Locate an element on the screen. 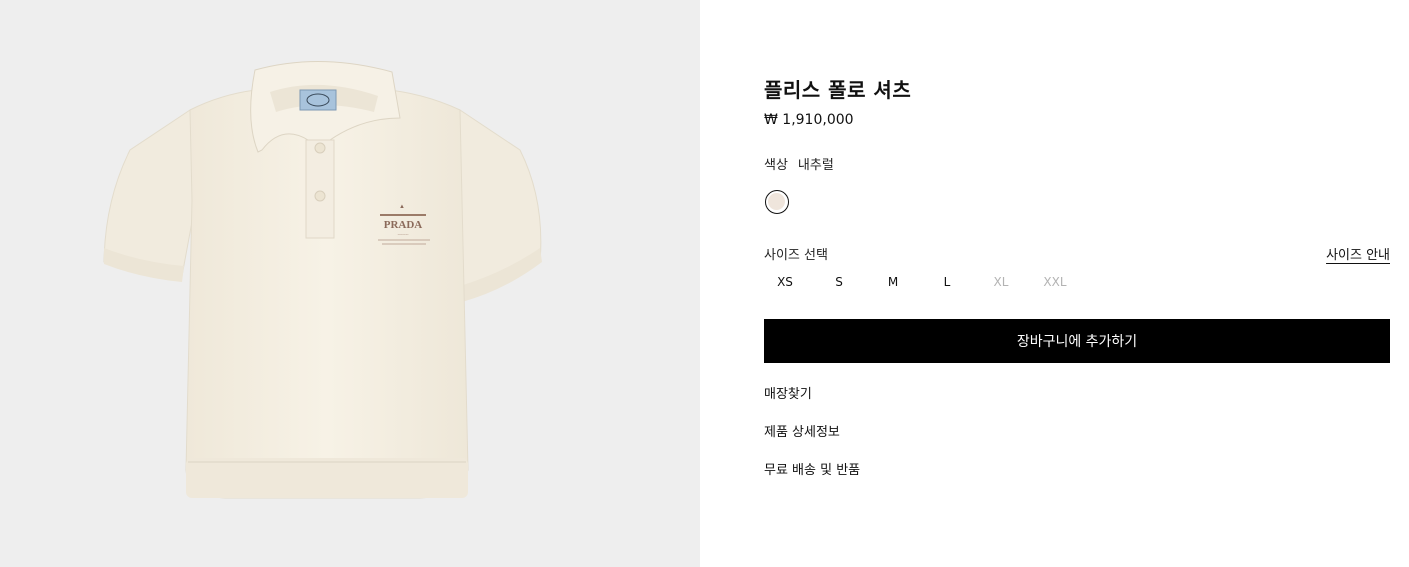 This screenshot has width=1409, height=567. product-details-link: 제품 상세정보 is located at coordinates (802, 430).